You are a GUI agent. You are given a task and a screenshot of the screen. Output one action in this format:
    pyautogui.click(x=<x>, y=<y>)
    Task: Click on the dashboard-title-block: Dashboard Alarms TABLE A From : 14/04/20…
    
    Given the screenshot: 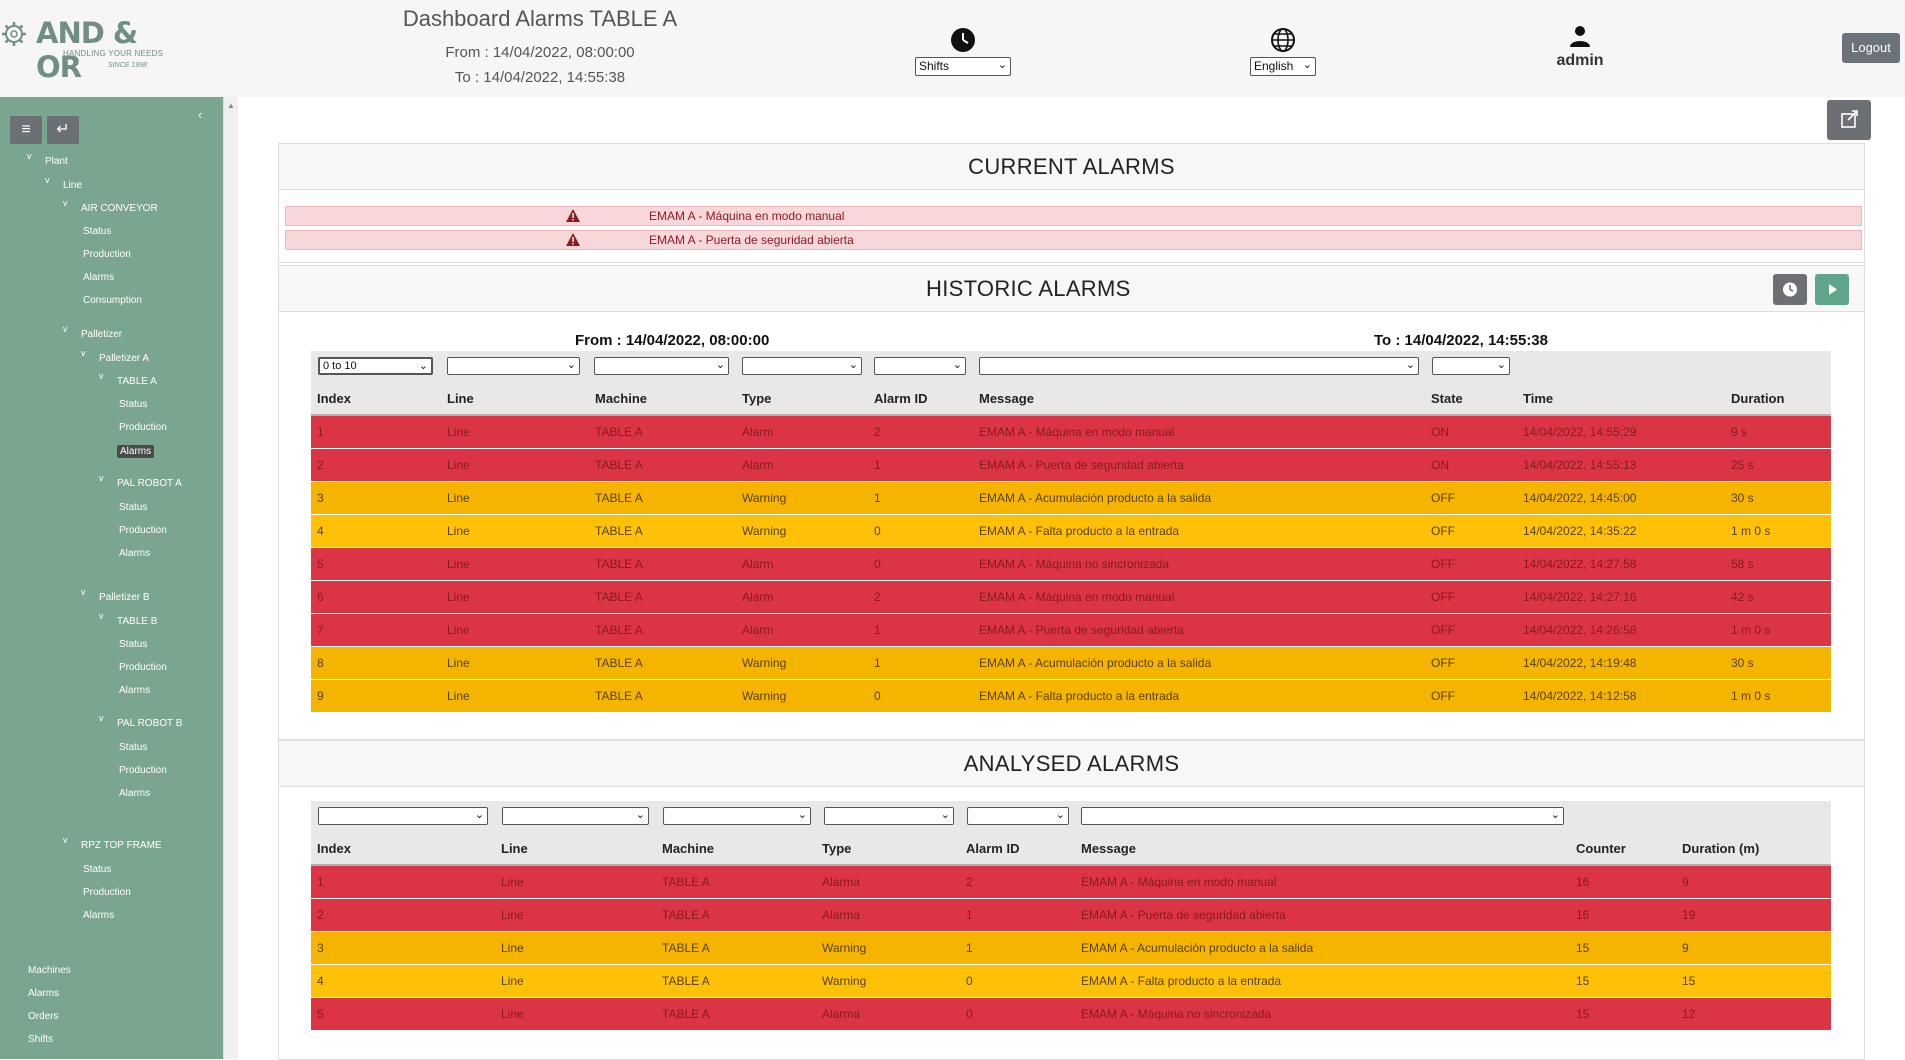 What is the action you would take?
    pyautogui.click(x=540, y=48)
    